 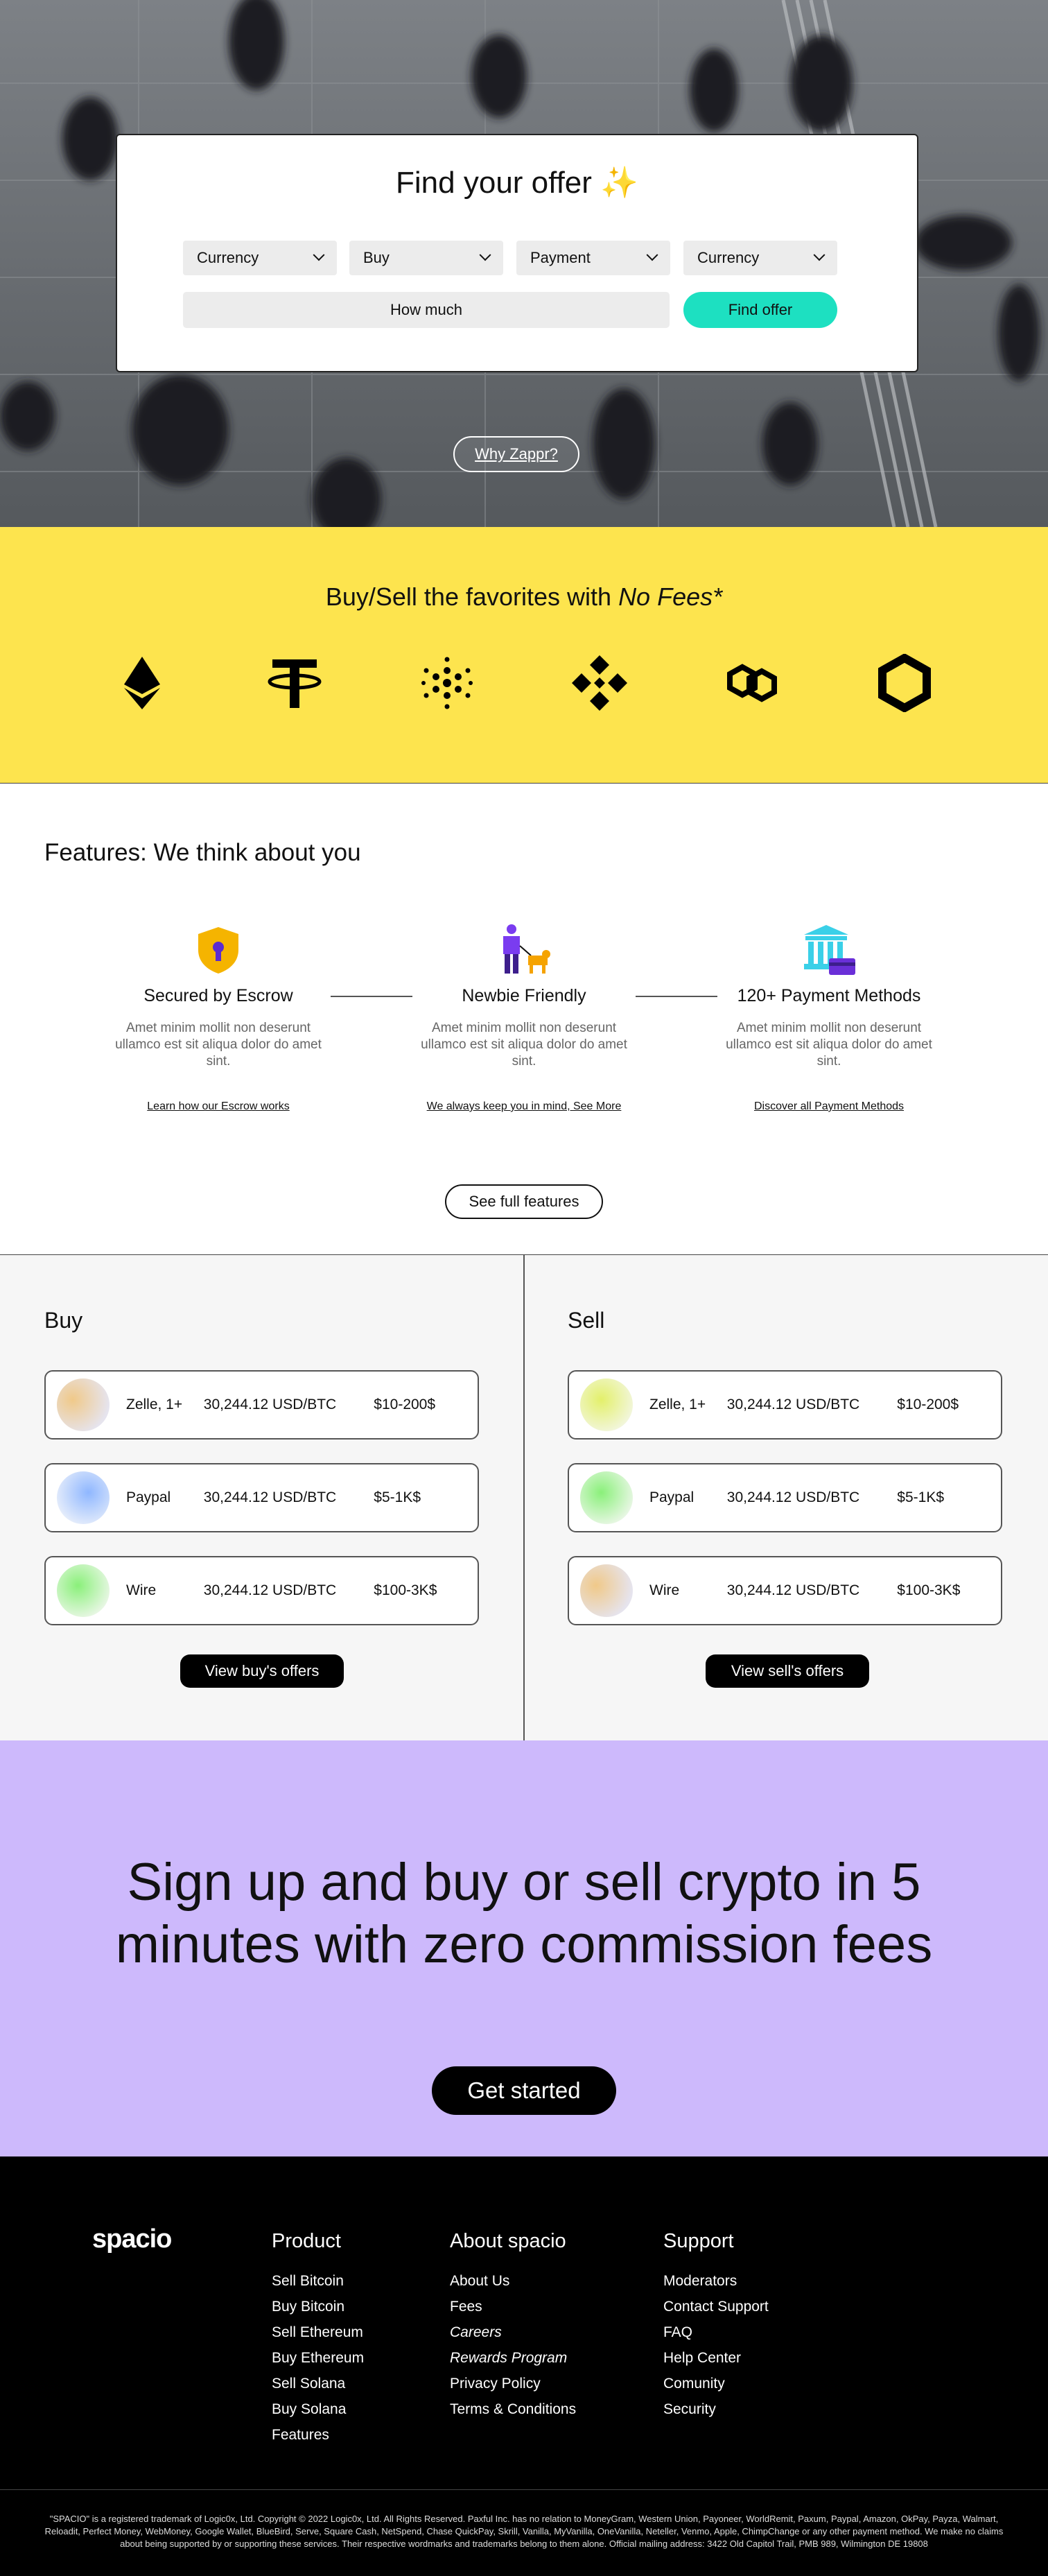 What do you see at coordinates (397, 1497) in the screenshot?
I see `offer-range: $5-1K$` at bounding box center [397, 1497].